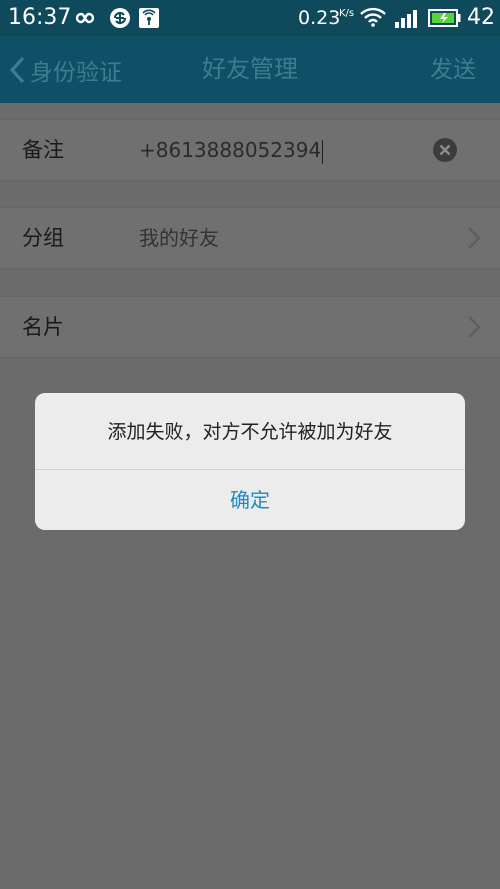 This screenshot has width=500, height=889. What do you see at coordinates (250, 18) in the screenshot?
I see `status-bar: 16:37 0.23 K/s 42` at bounding box center [250, 18].